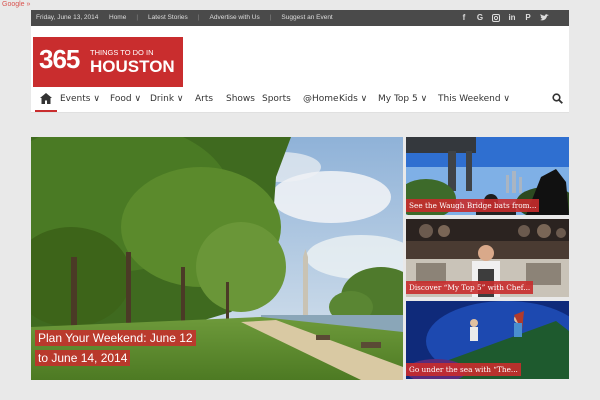  Describe the element at coordinates (544, 18) in the screenshot. I see `twitter-icon` at that location.